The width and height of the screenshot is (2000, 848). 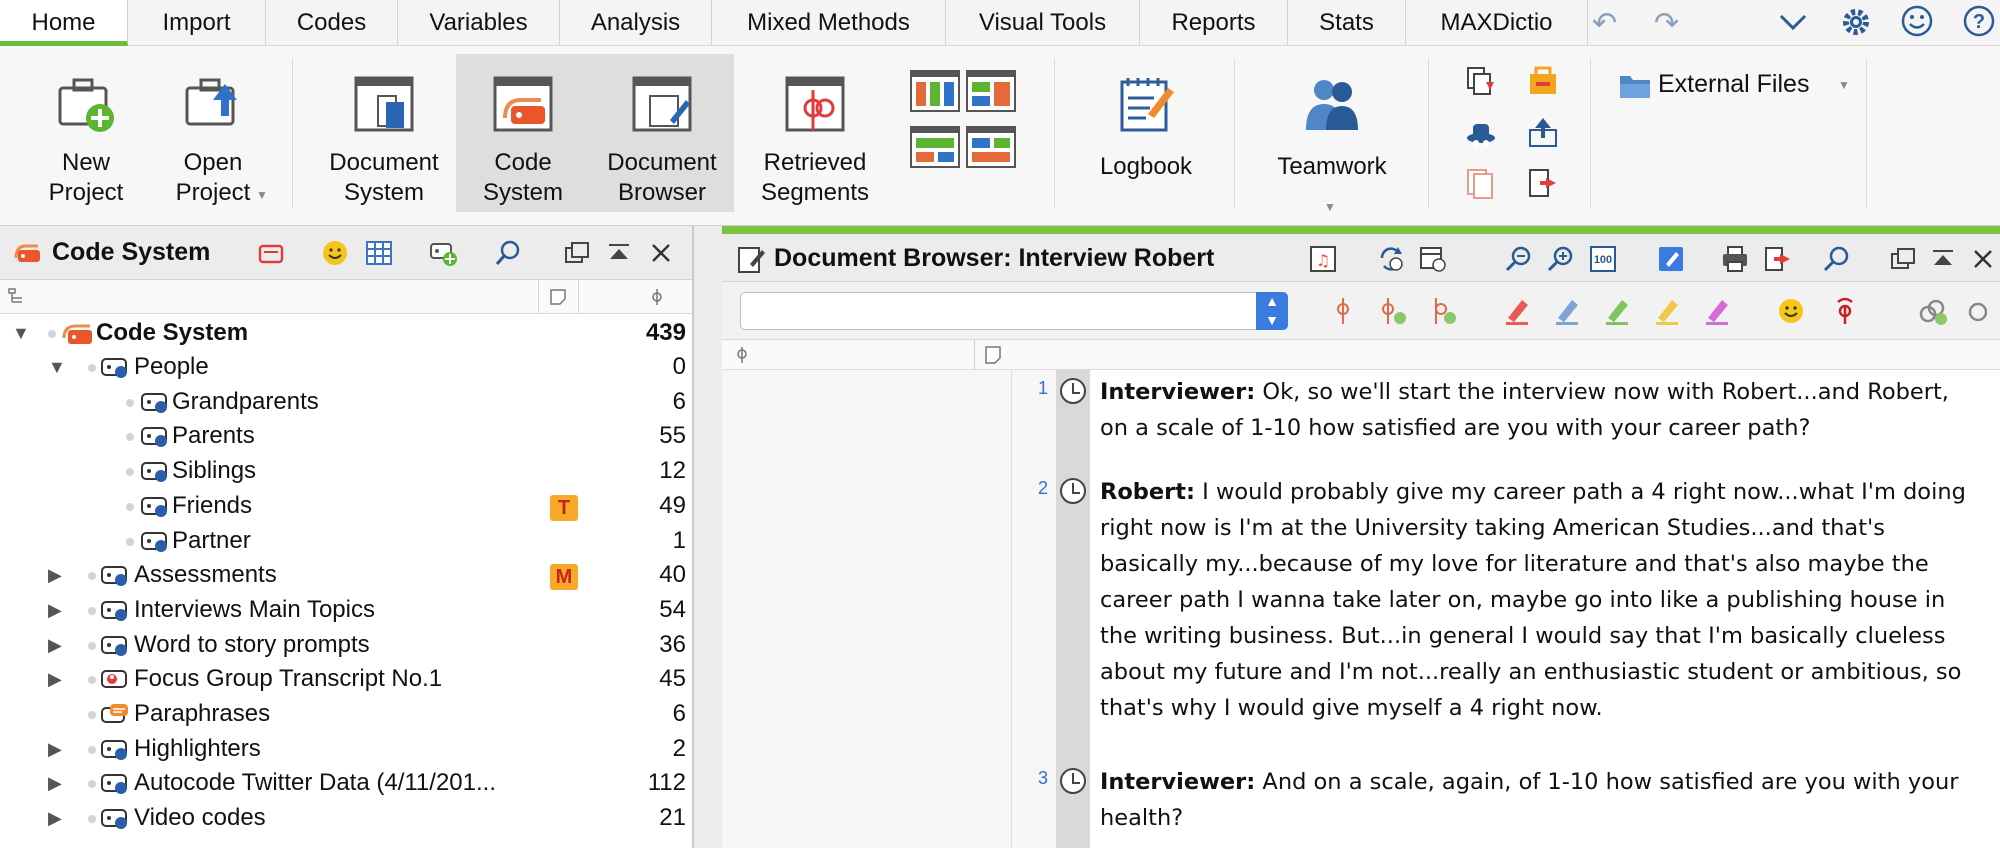 What do you see at coordinates (347, 506) in the screenshot?
I see `code-tree-row: Friends T 49` at bounding box center [347, 506].